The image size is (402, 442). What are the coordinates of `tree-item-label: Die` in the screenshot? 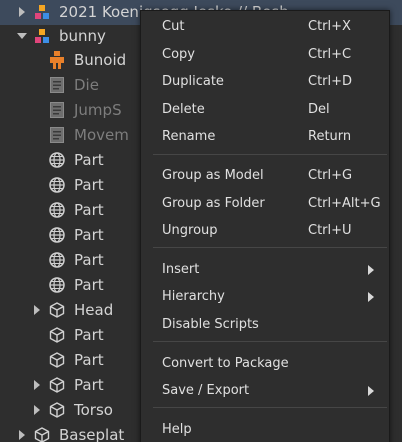 It's located at (86, 85).